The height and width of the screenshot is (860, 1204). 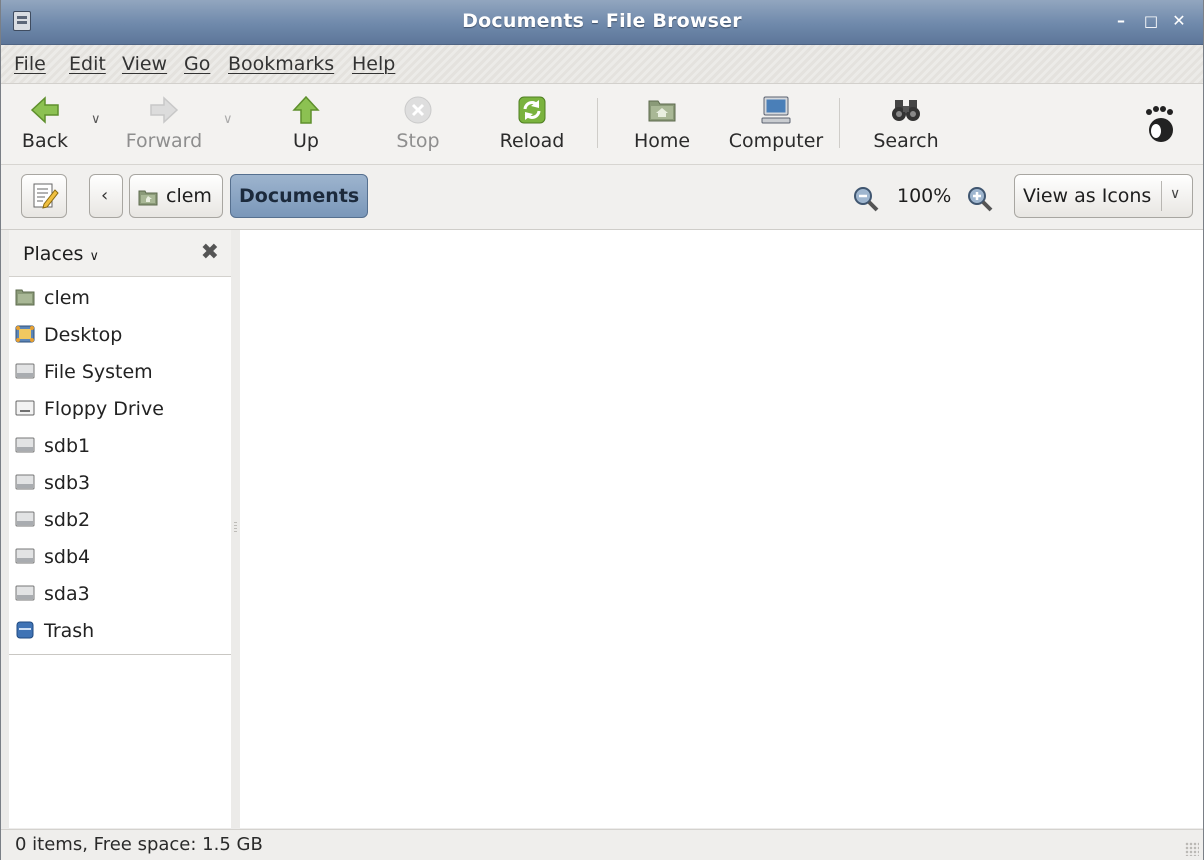 What do you see at coordinates (1103, 196) in the screenshot?
I see `view-mode-select: View as Icons ∨` at bounding box center [1103, 196].